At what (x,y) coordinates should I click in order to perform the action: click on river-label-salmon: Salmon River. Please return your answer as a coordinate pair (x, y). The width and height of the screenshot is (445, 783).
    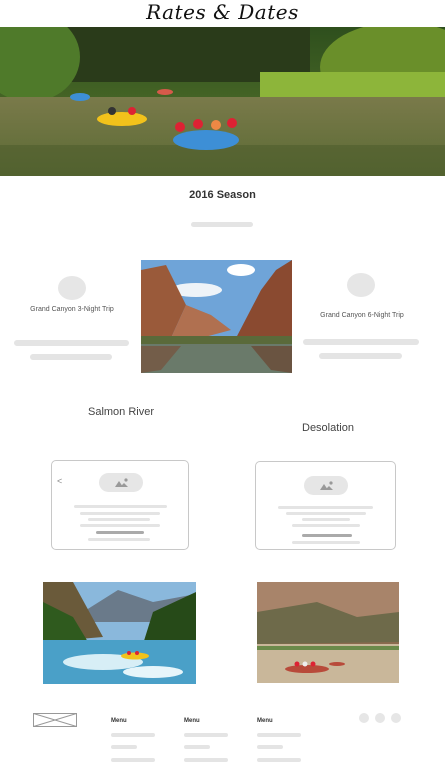
    Looking at the image, I should click on (121, 412).